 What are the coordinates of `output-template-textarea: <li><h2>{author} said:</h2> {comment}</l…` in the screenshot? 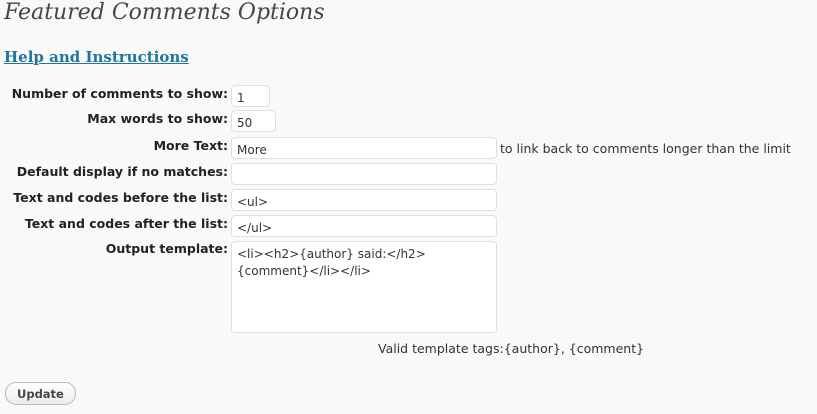 It's located at (364, 287).